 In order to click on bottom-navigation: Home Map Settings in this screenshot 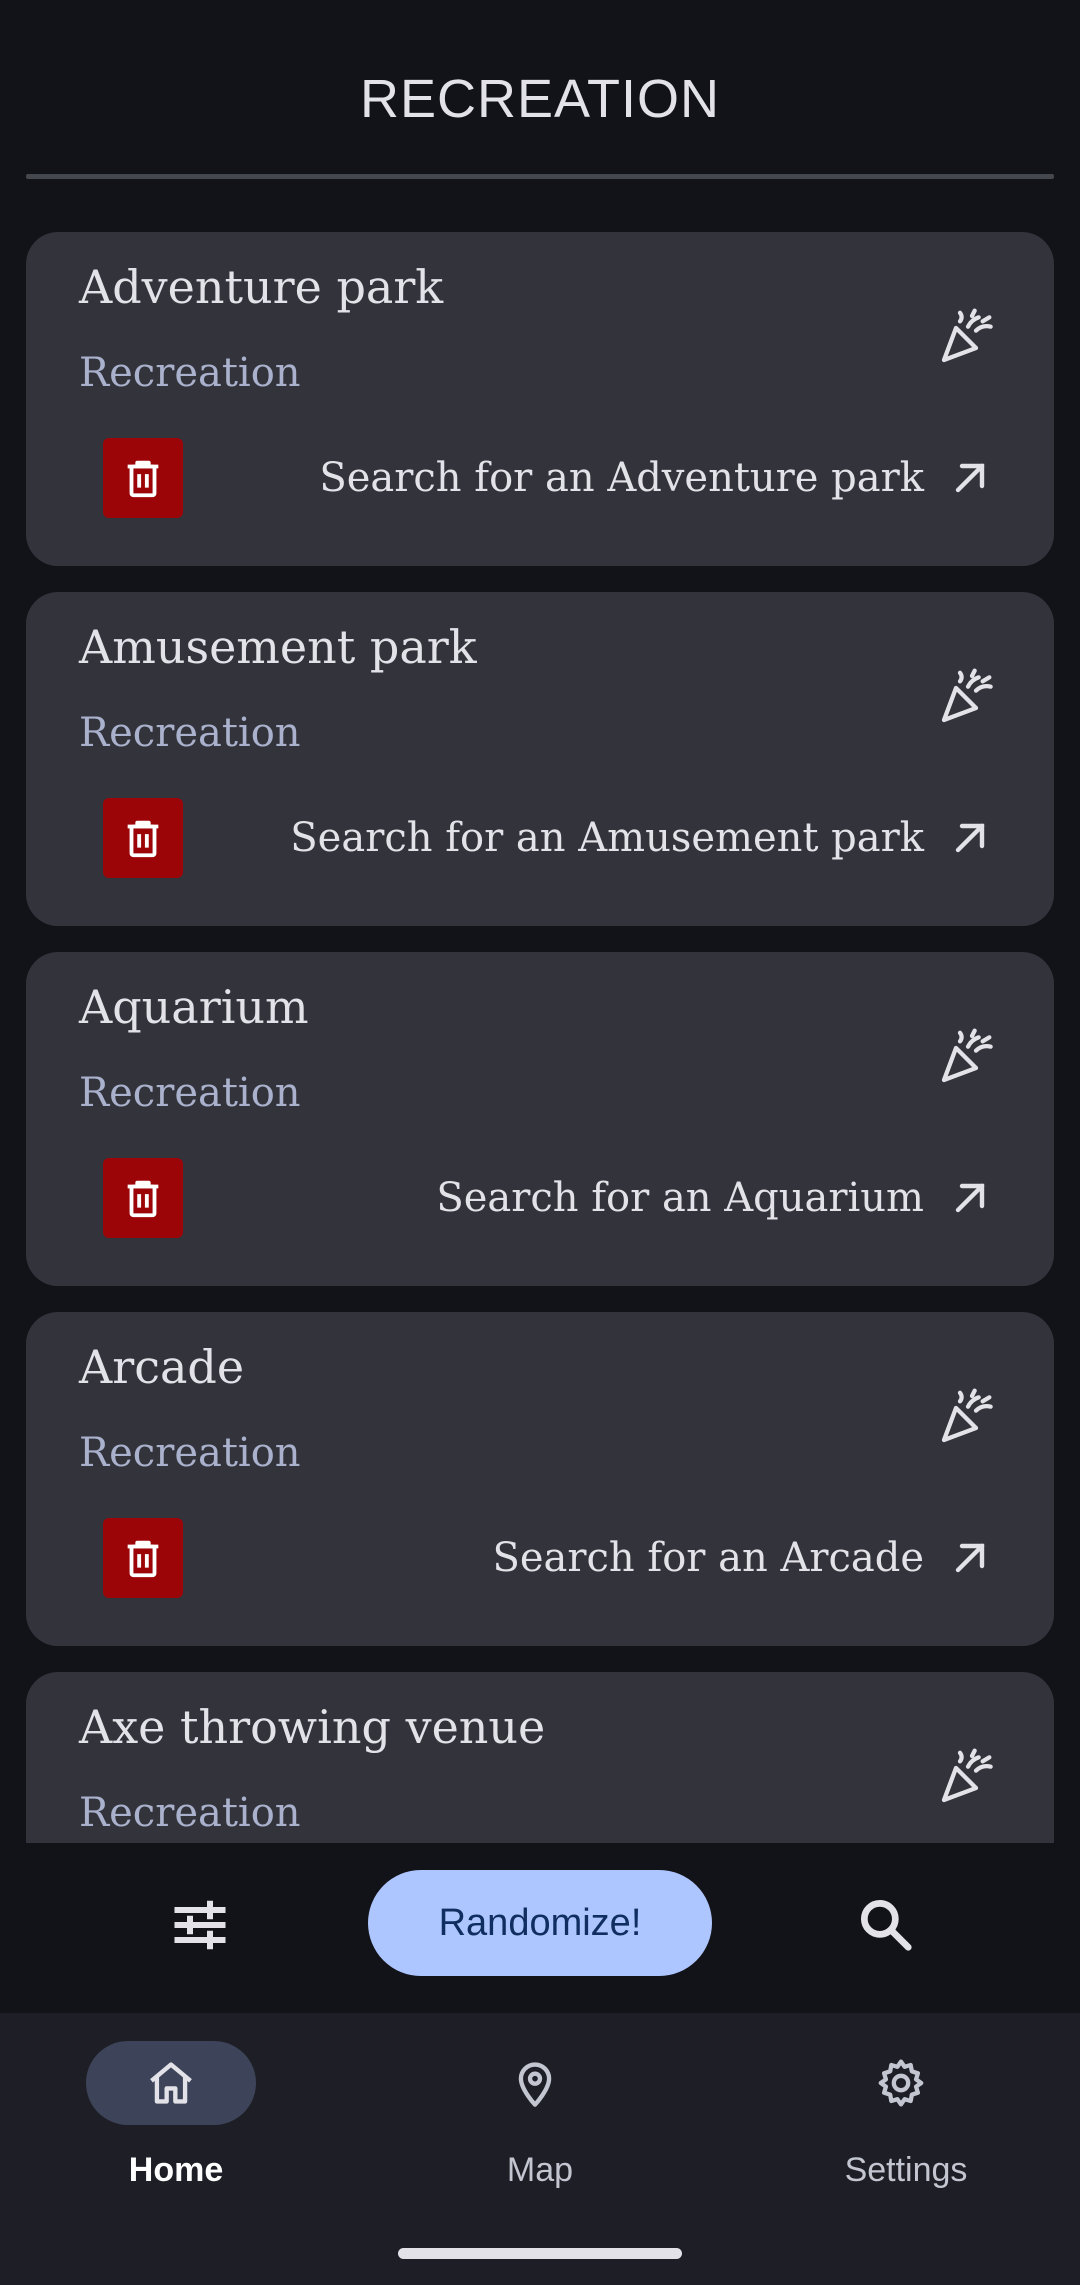, I will do `click(540, 2149)`.